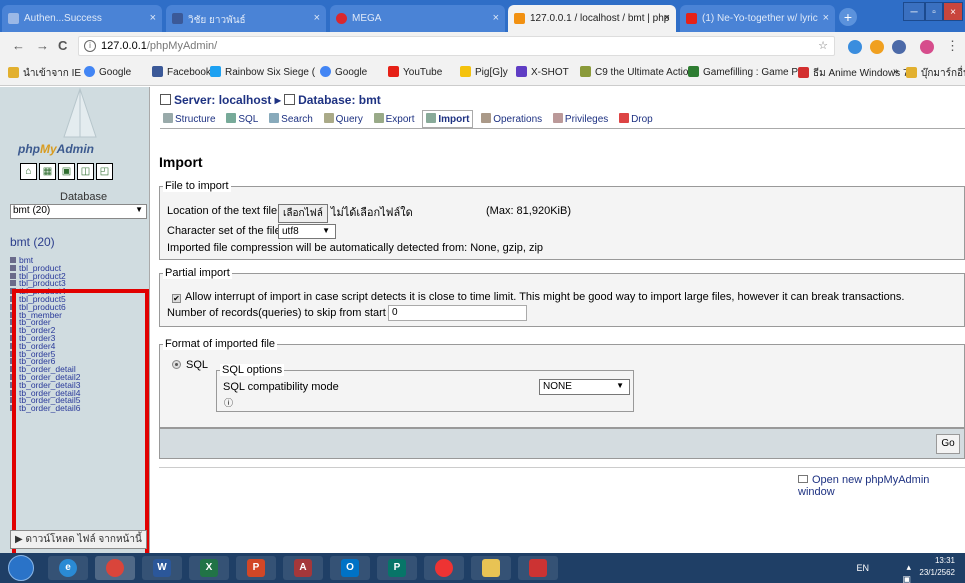  What do you see at coordinates (862, 568) in the screenshot?
I see `language-indicator: EN` at bounding box center [862, 568].